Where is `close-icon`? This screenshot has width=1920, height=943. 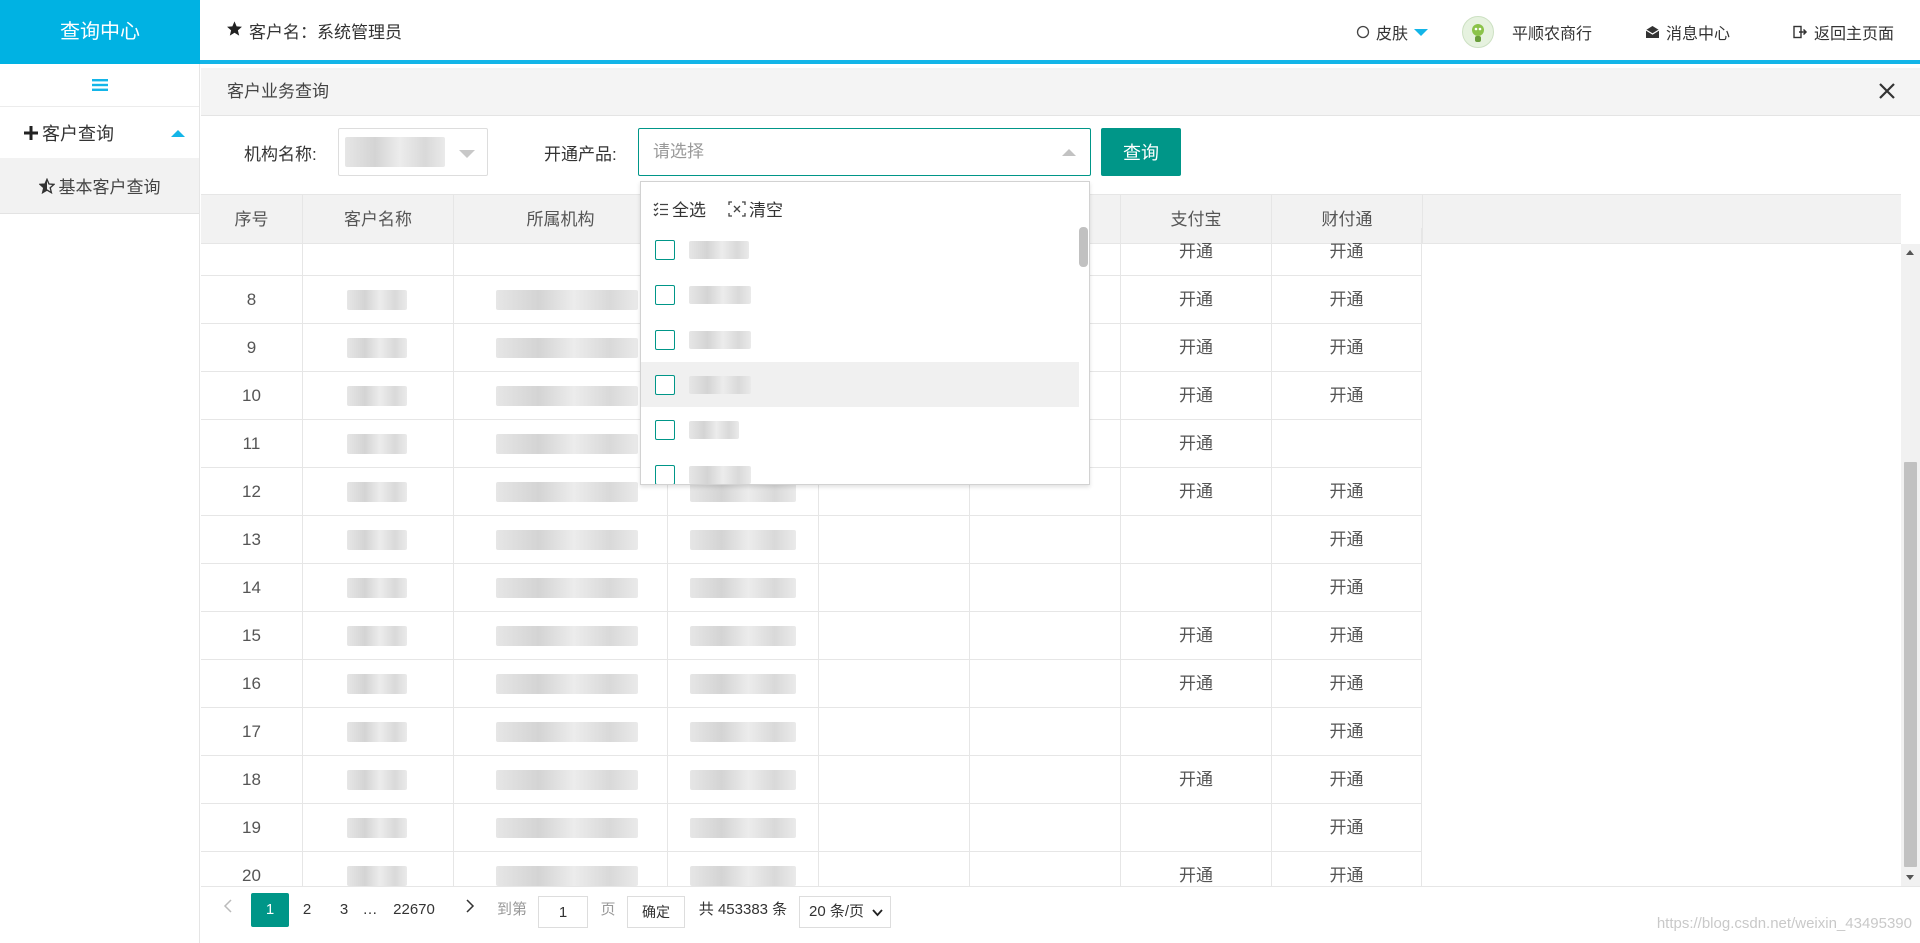
close-icon is located at coordinates (1887, 91).